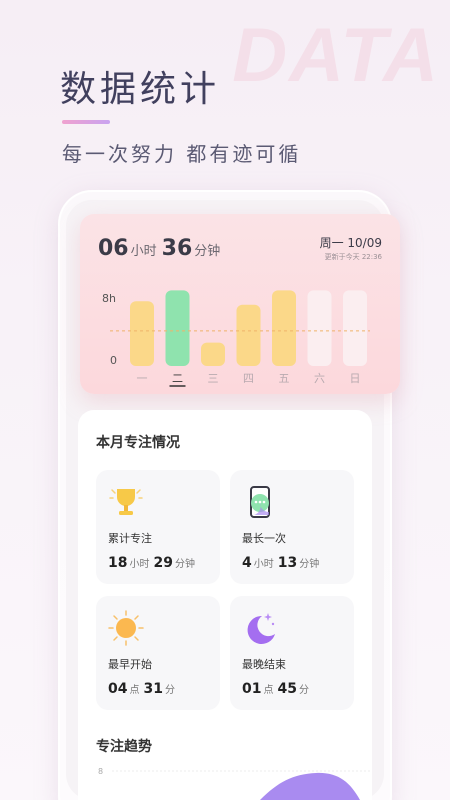 This screenshot has width=450, height=800. Describe the element at coordinates (126, 628) in the screenshot. I see `sun-icon` at that location.